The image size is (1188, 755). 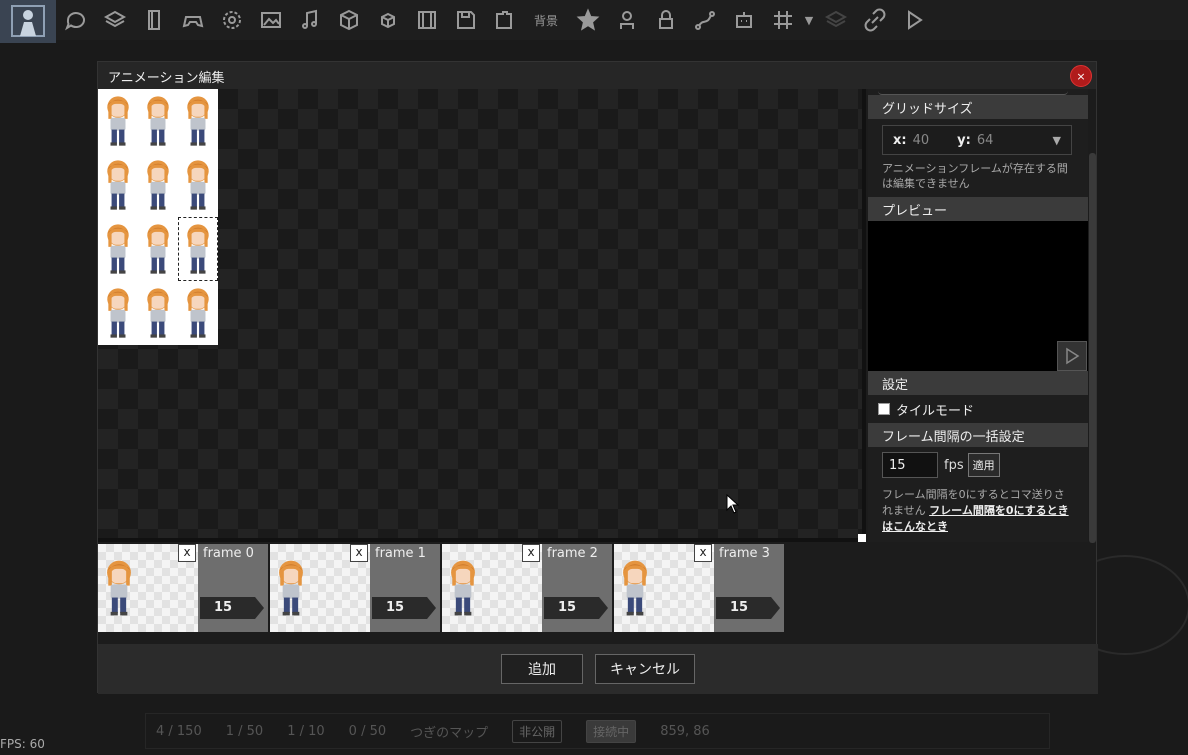 What do you see at coordinates (964, 140) in the screenshot?
I see `grid-y-label: y:` at bounding box center [964, 140].